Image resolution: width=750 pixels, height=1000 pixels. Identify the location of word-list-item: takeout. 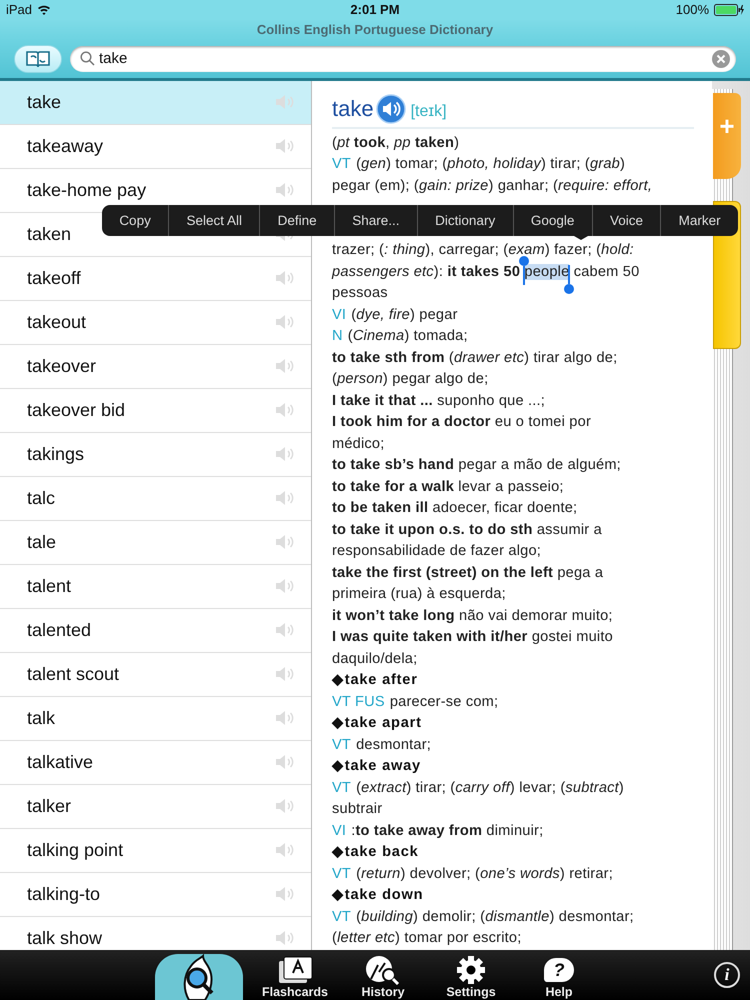
(155, 322).